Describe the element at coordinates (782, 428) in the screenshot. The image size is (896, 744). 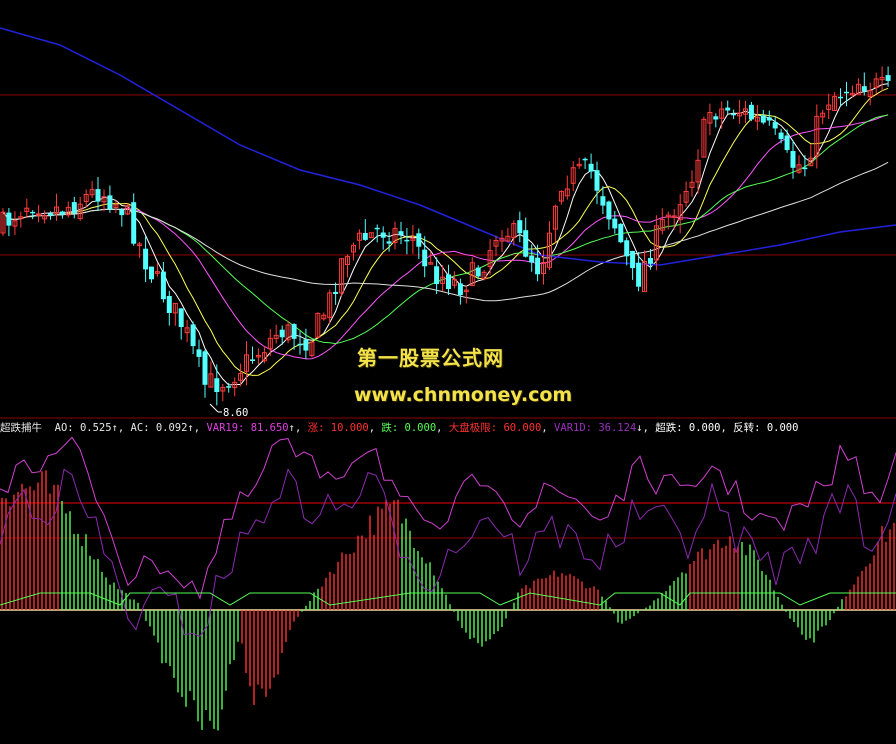
I see `fanzhuan-value: 0.000` at that location.